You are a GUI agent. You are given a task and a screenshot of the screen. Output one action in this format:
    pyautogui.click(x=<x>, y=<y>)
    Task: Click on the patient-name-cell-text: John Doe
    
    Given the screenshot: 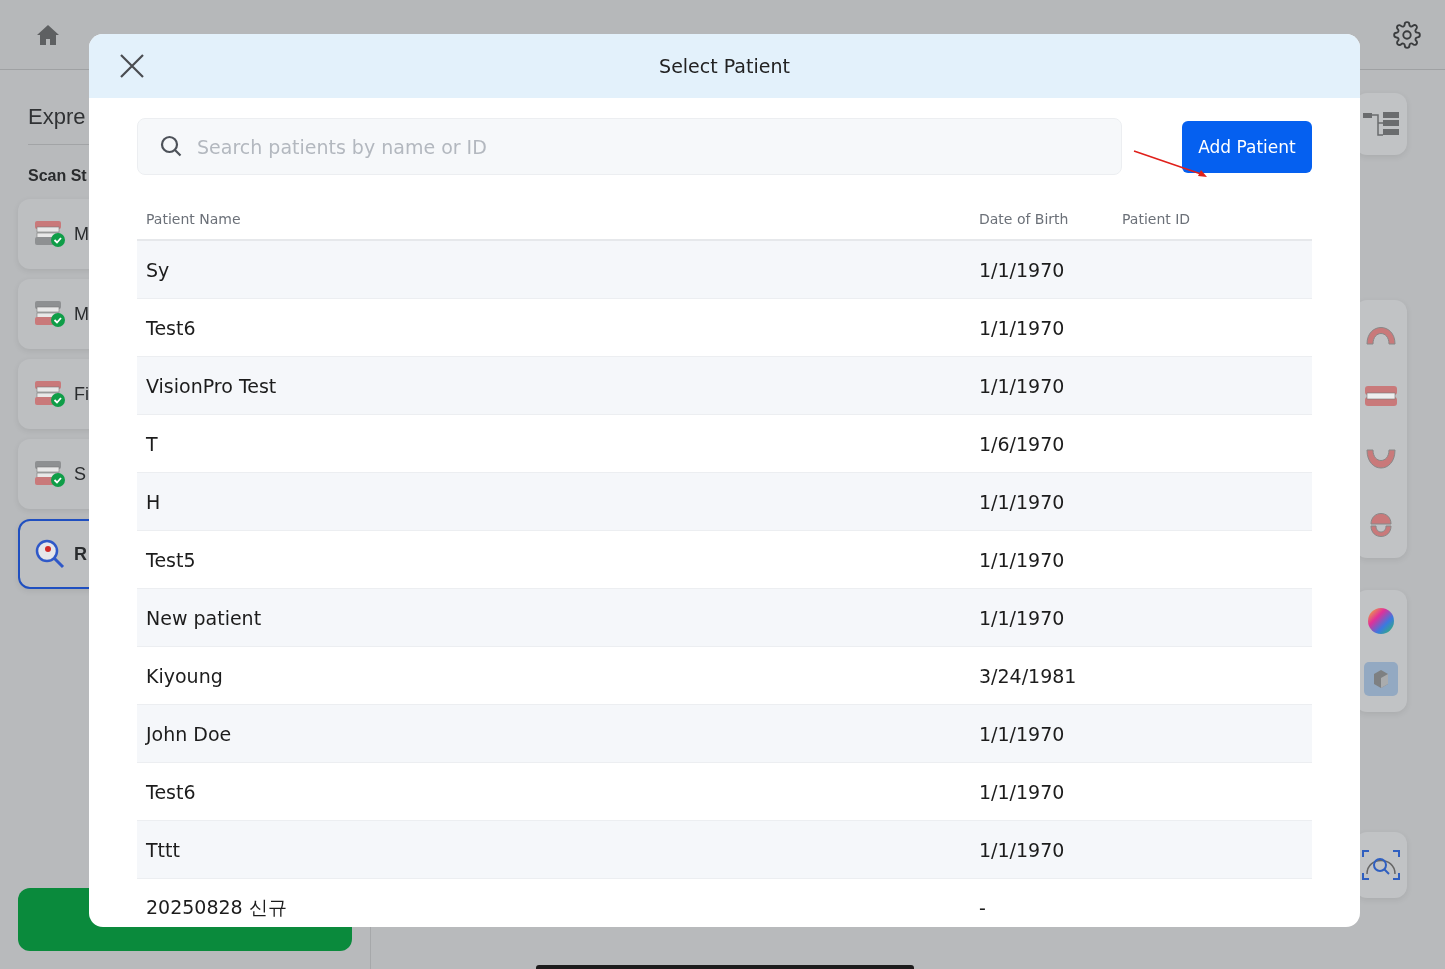 What is the action you would take?
    pyautogui.click(x=189, y=733)
    